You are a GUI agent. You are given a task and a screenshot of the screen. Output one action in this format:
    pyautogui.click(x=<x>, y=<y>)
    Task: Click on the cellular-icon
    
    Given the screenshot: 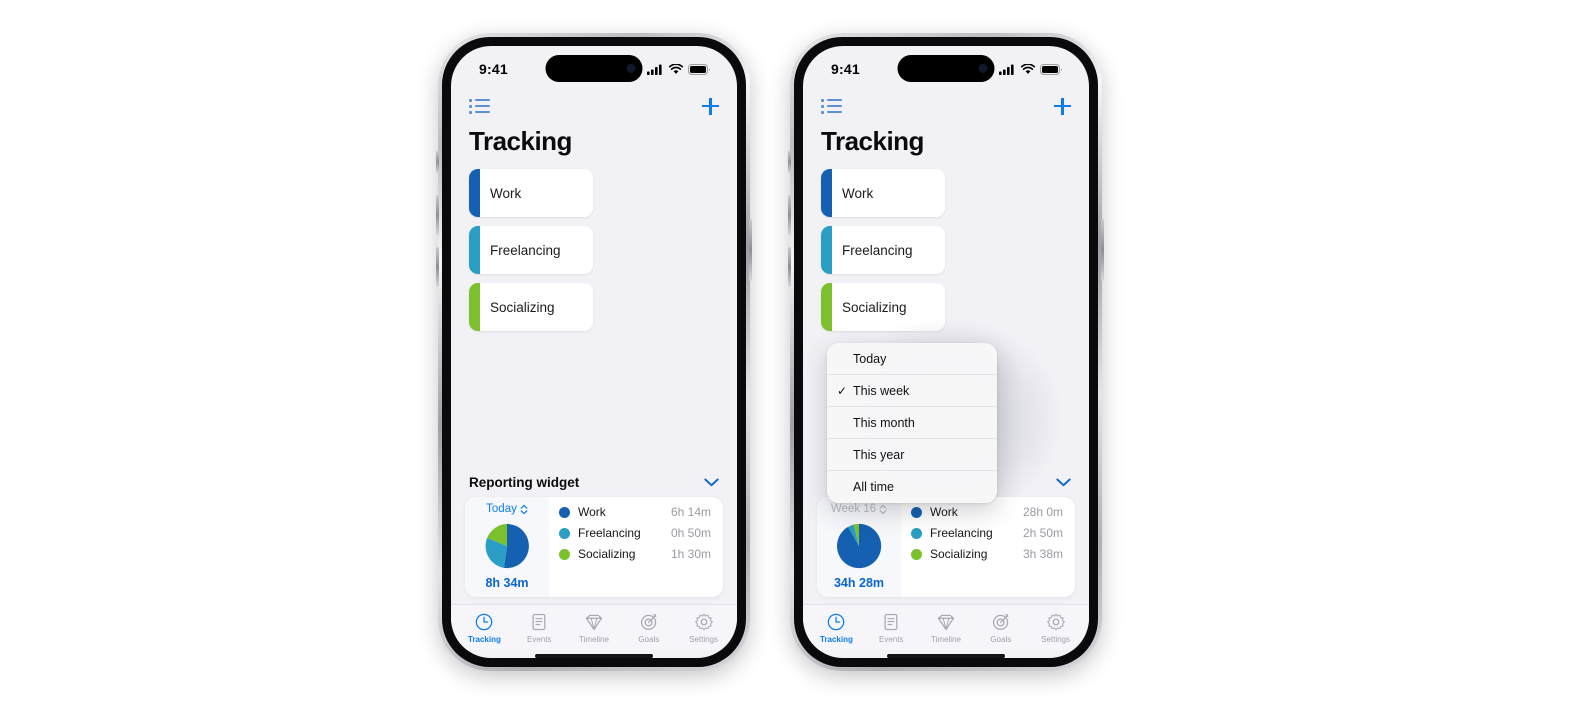 What is the action you would take?
    pyautogui.click(x=654, y=69)
    